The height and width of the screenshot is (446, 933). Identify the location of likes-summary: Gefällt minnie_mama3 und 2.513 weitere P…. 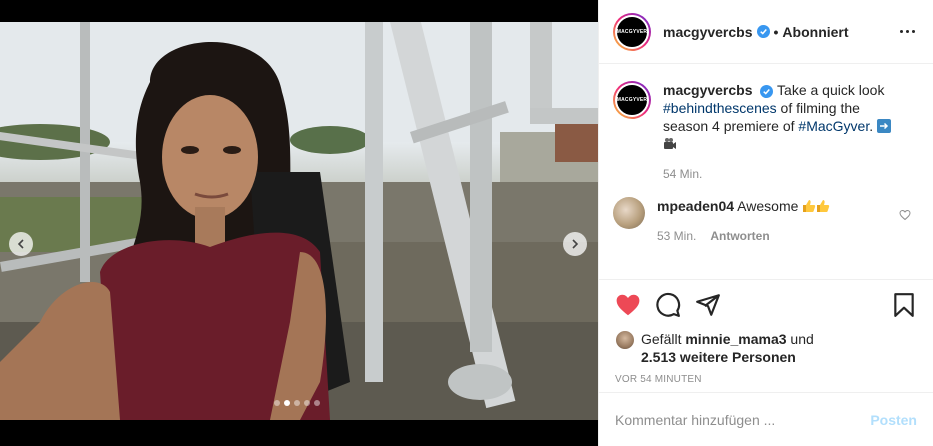
(766, 348).